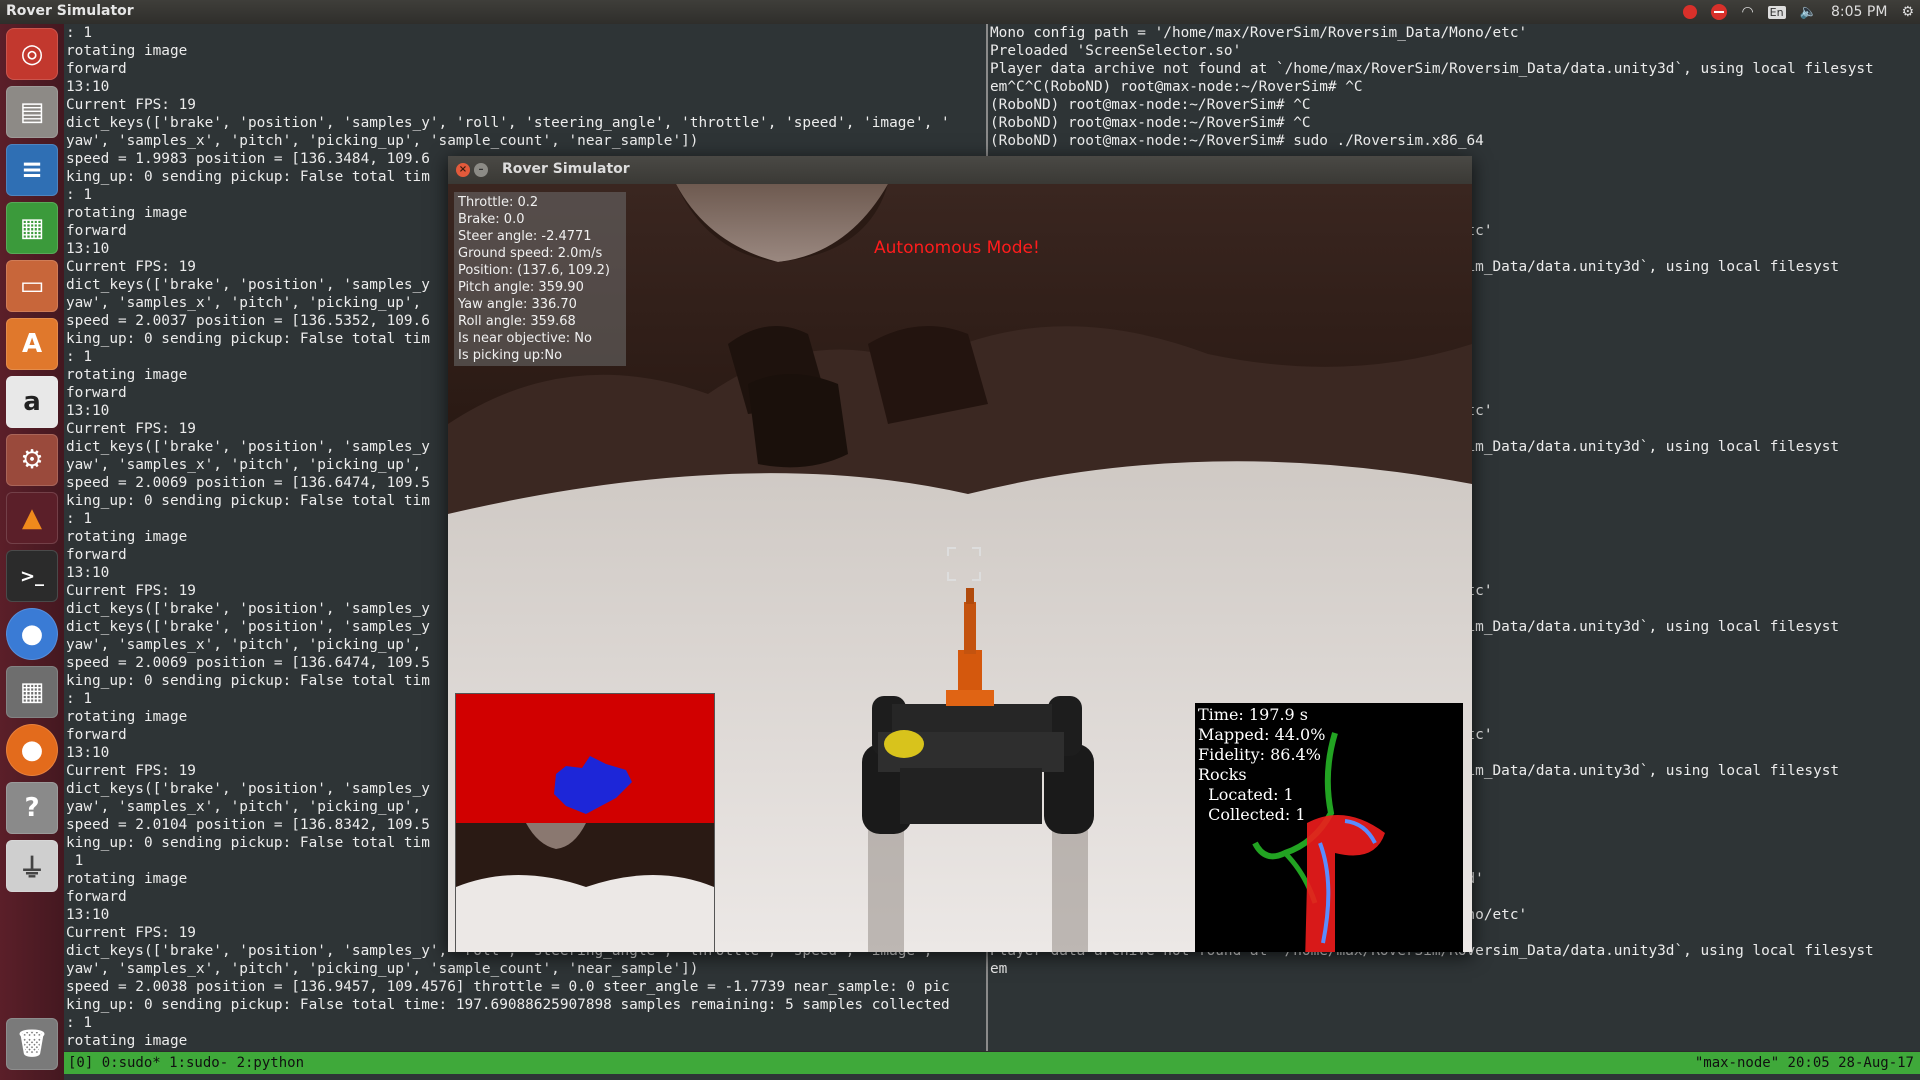  Describe the element at coordinates (1262, 734) in the screenshot. I see `map-mapped: Mapped: 44.0%` at that location.